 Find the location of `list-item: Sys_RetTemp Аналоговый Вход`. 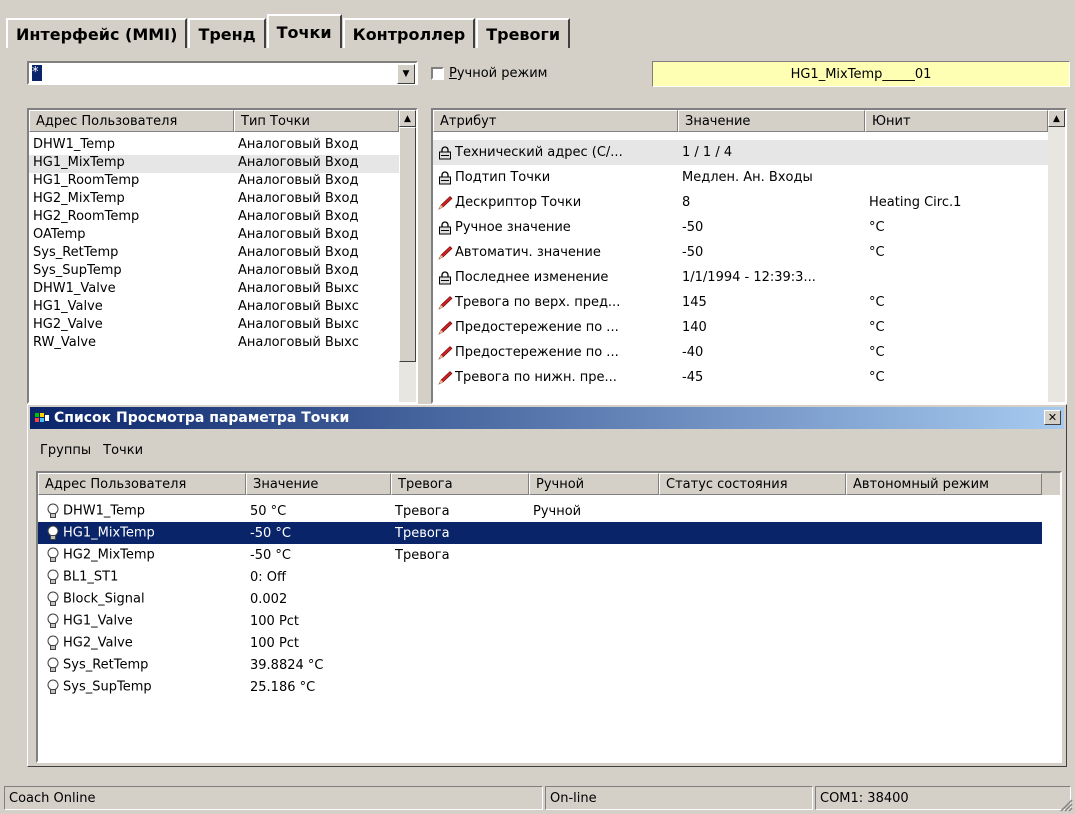

list-item: Sys_RetTemp Аналоговый Вход is located at coordinates (214, 254).